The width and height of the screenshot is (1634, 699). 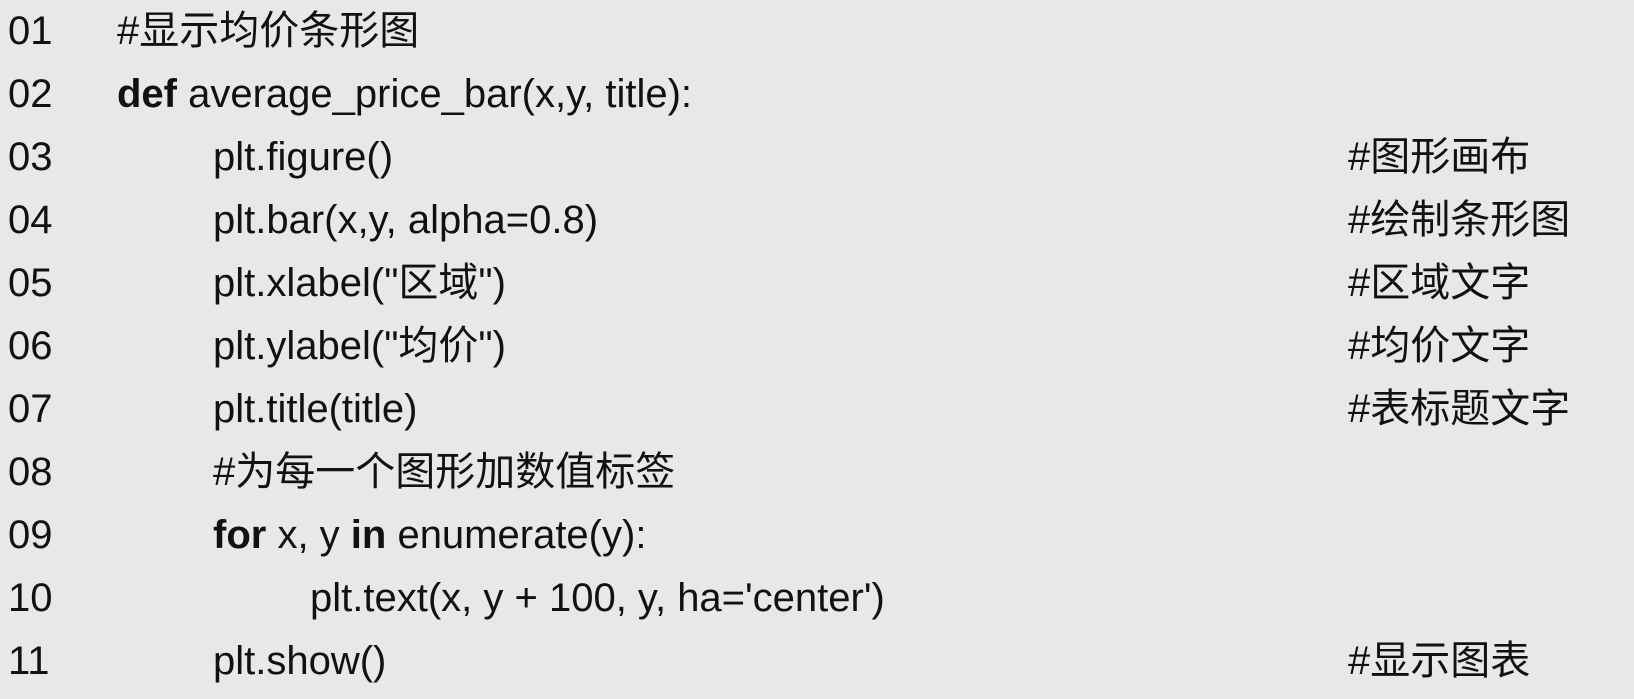 What do you see at coordinates (30, 94) in the screenshot?
I see `line-number: 02` at bounding box center [30, 94].